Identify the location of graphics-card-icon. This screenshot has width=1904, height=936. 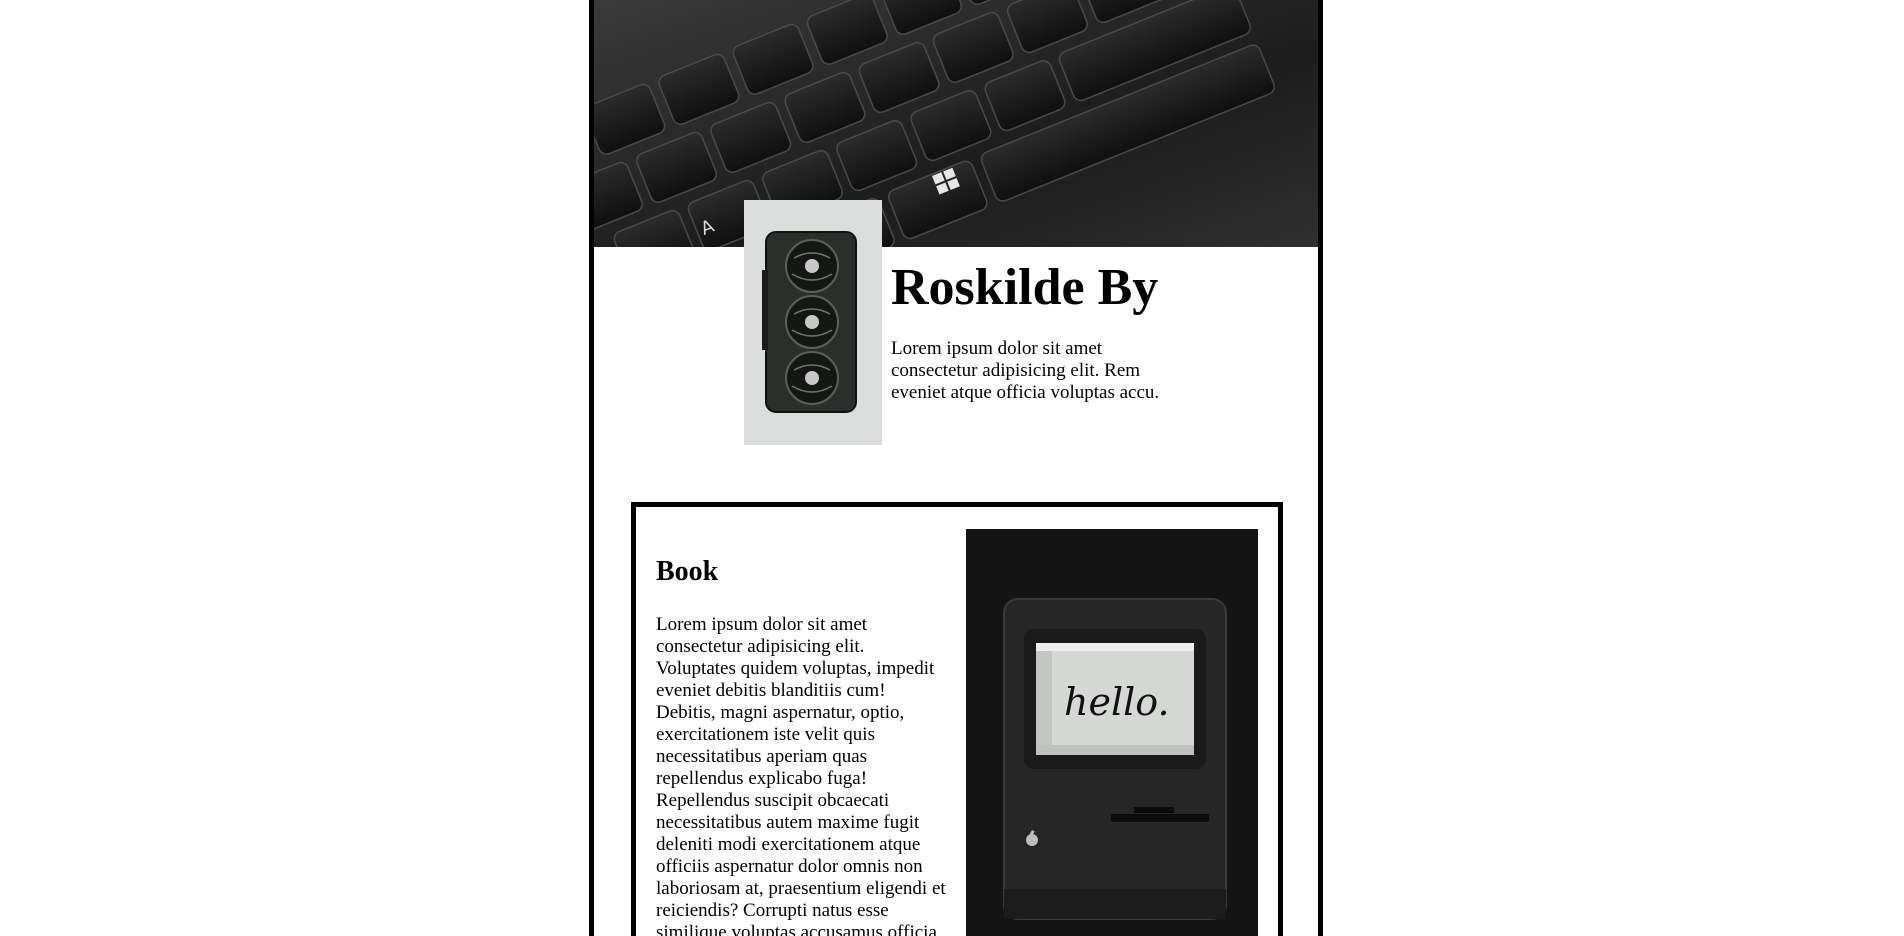
(813, 322).